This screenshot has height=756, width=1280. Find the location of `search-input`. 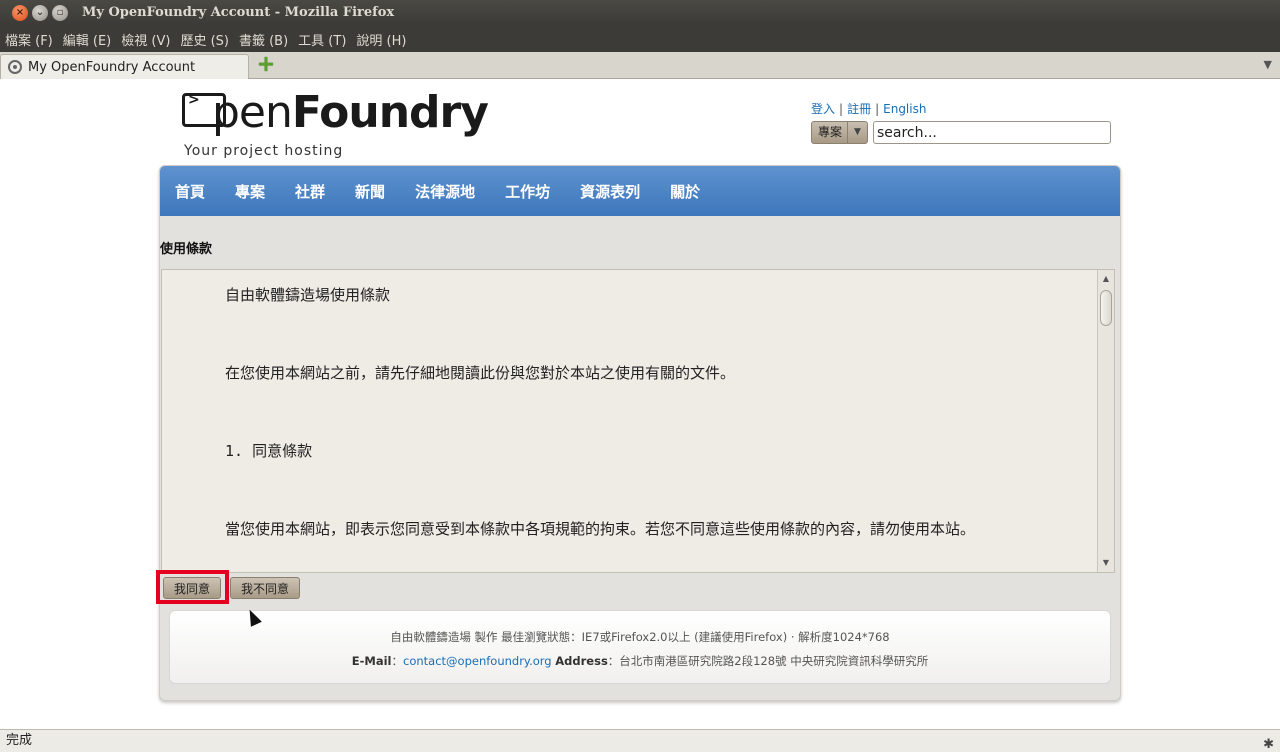

search-input is located at coordinates (992, 132).